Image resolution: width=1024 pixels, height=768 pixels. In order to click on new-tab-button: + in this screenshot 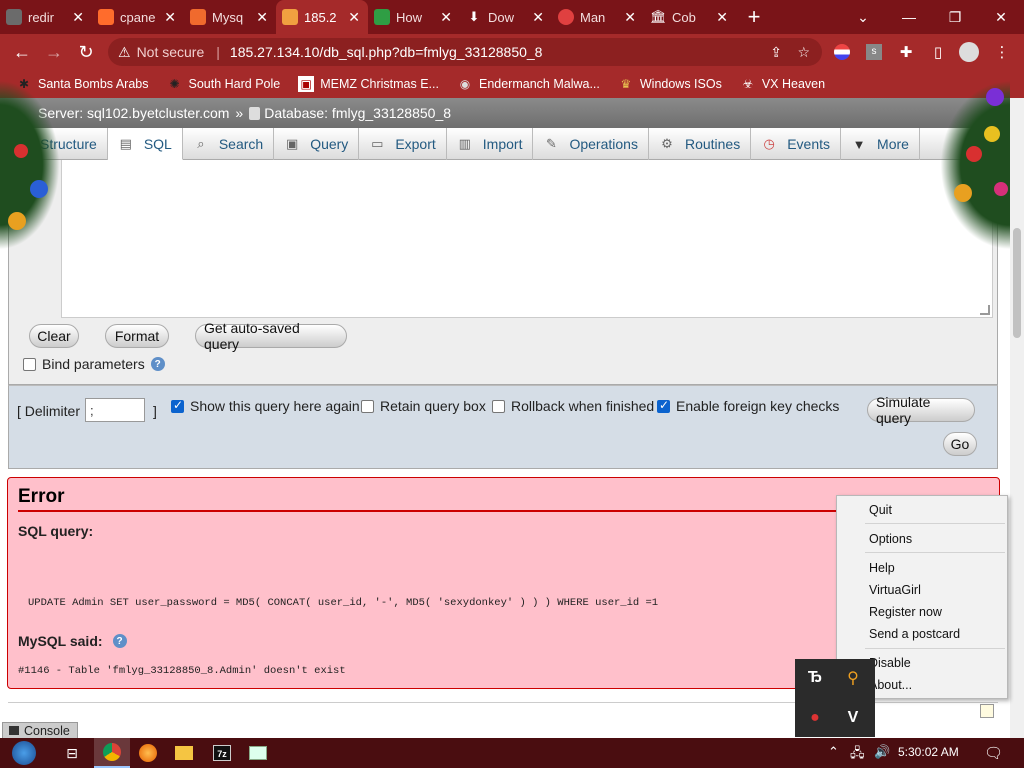, I will do `click(754, 17)`.